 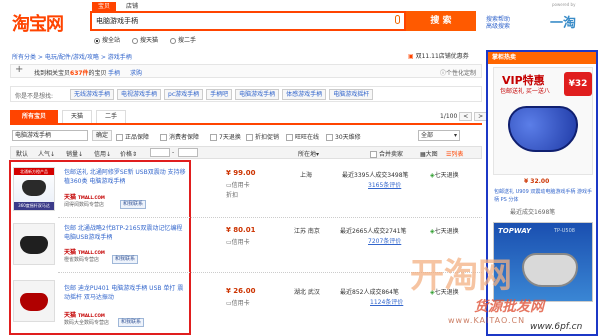 What do you see at coordinates (136, 72) in the screenshot?
I see `subfilter-wanted: 求购` at bounding box center [136, 72].